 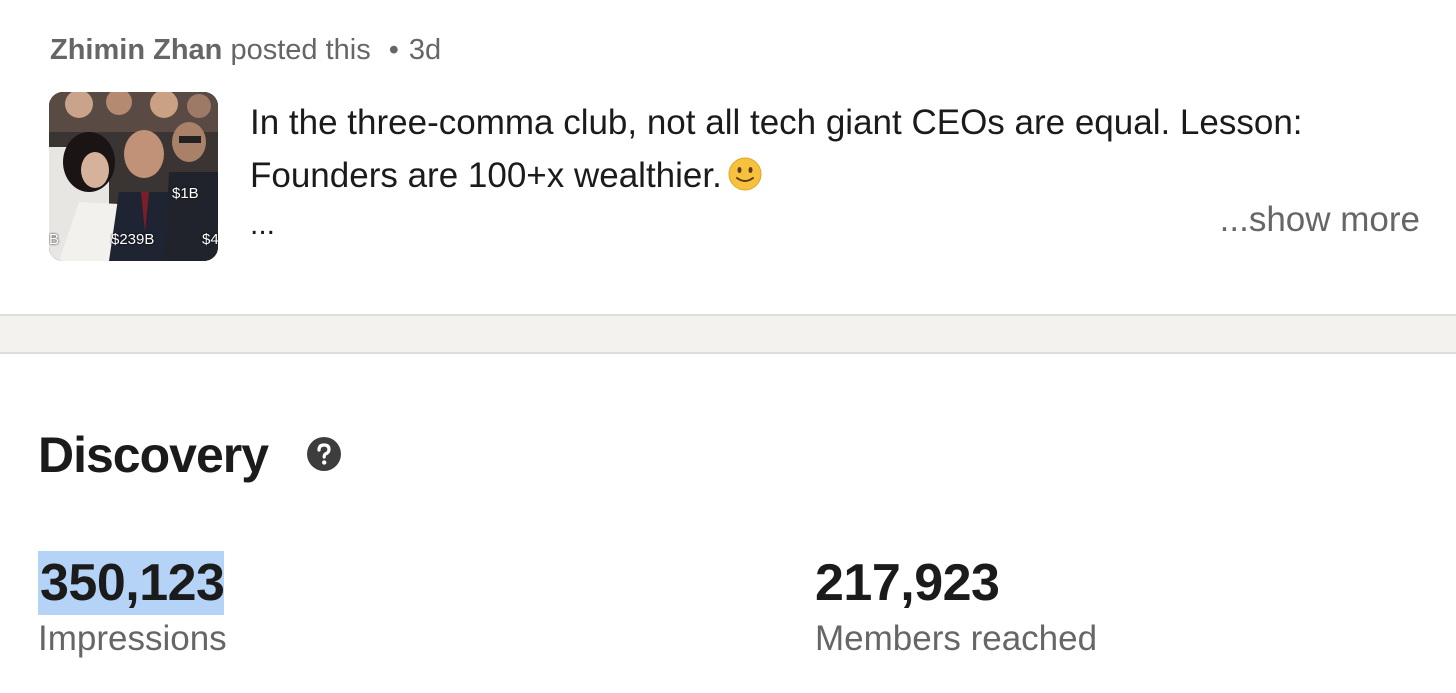 What do you see at coordinates (54, 239) in the screenshot?
I see `thumbnail-label-3: B` at bounding box center [54, 239].